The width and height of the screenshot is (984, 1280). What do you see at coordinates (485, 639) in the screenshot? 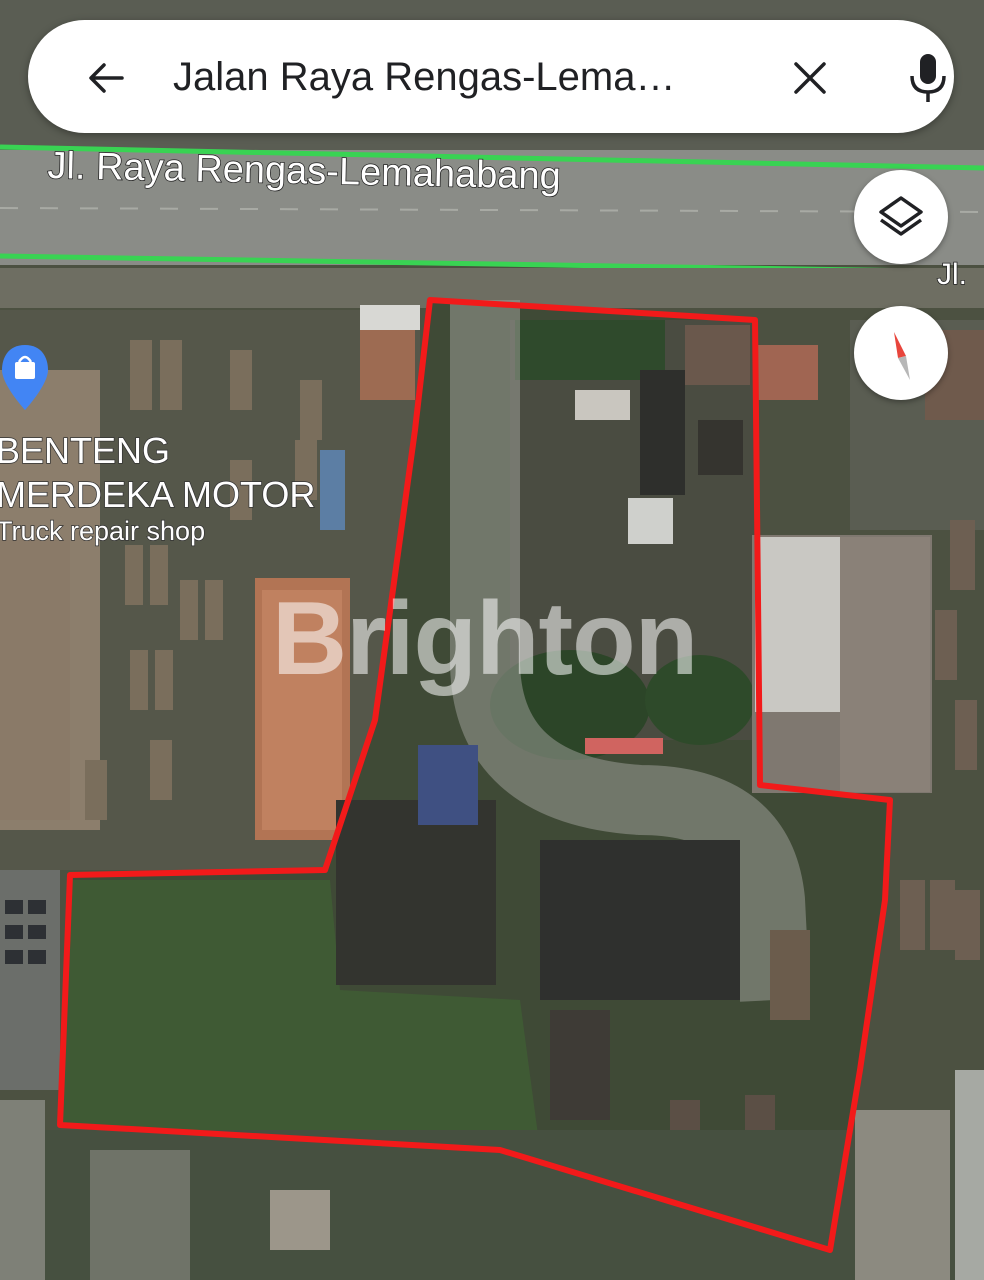
I see `brighton-watermark: Brighton` at bounding box center [485, 639].